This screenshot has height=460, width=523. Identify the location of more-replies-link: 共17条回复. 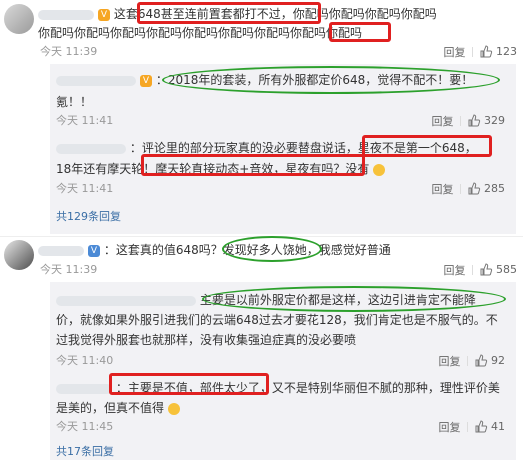
(85, 451).